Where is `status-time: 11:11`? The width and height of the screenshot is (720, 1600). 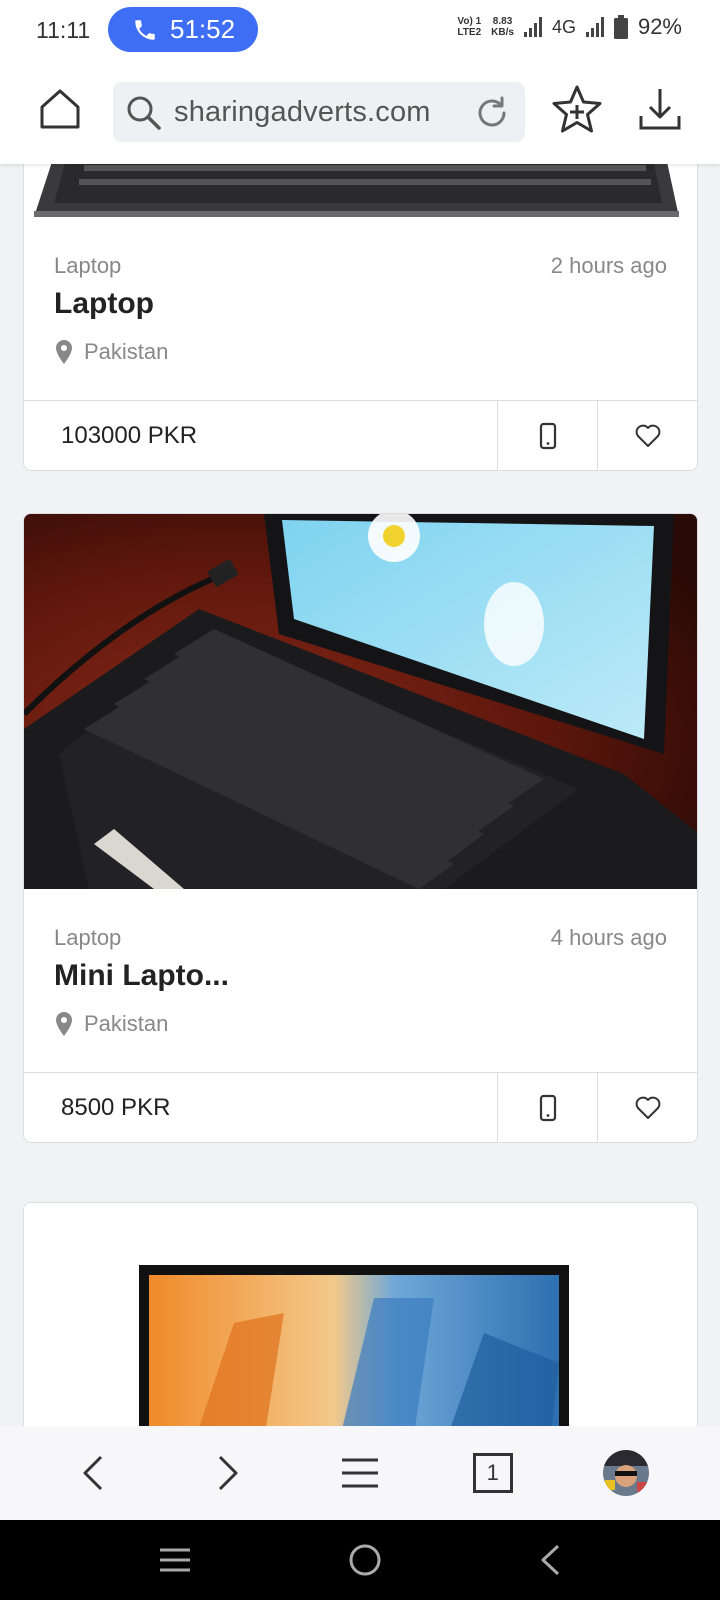 status-time: 11:11 is located at coordinates (63, 30).